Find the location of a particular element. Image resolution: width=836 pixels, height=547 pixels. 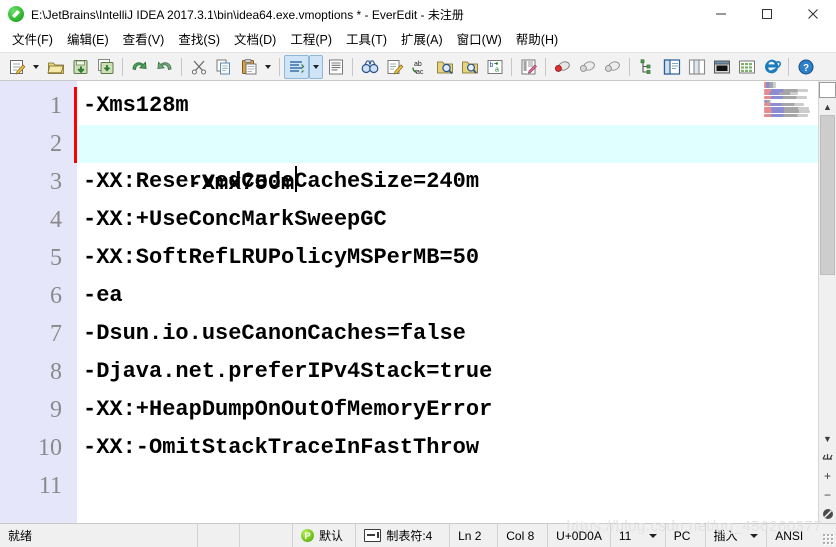

status-syntax-mode: P 默认 is located at coordinates (325, 535).